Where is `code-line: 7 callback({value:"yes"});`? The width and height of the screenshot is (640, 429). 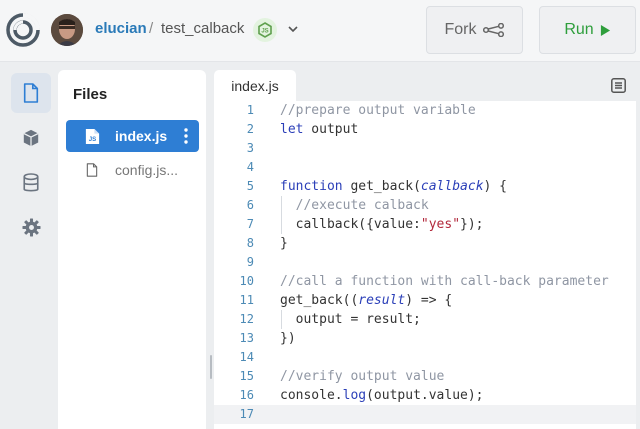 code-line: 7 callback({value:"yes"}); is located at coordinates (425, 224).